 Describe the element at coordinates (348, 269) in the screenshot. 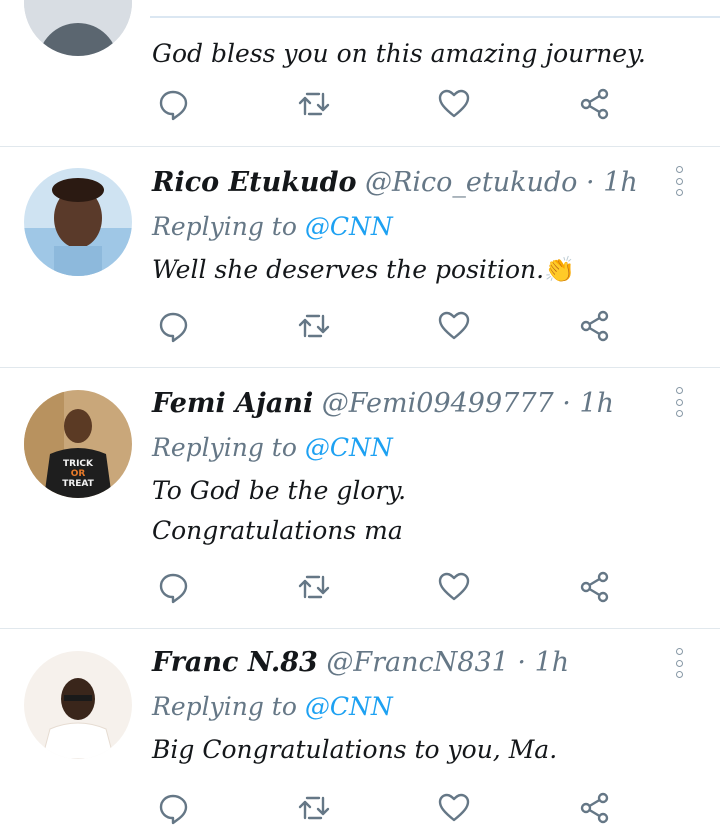

I see `tweet-text-body: Well she deserves the position.` at that location.